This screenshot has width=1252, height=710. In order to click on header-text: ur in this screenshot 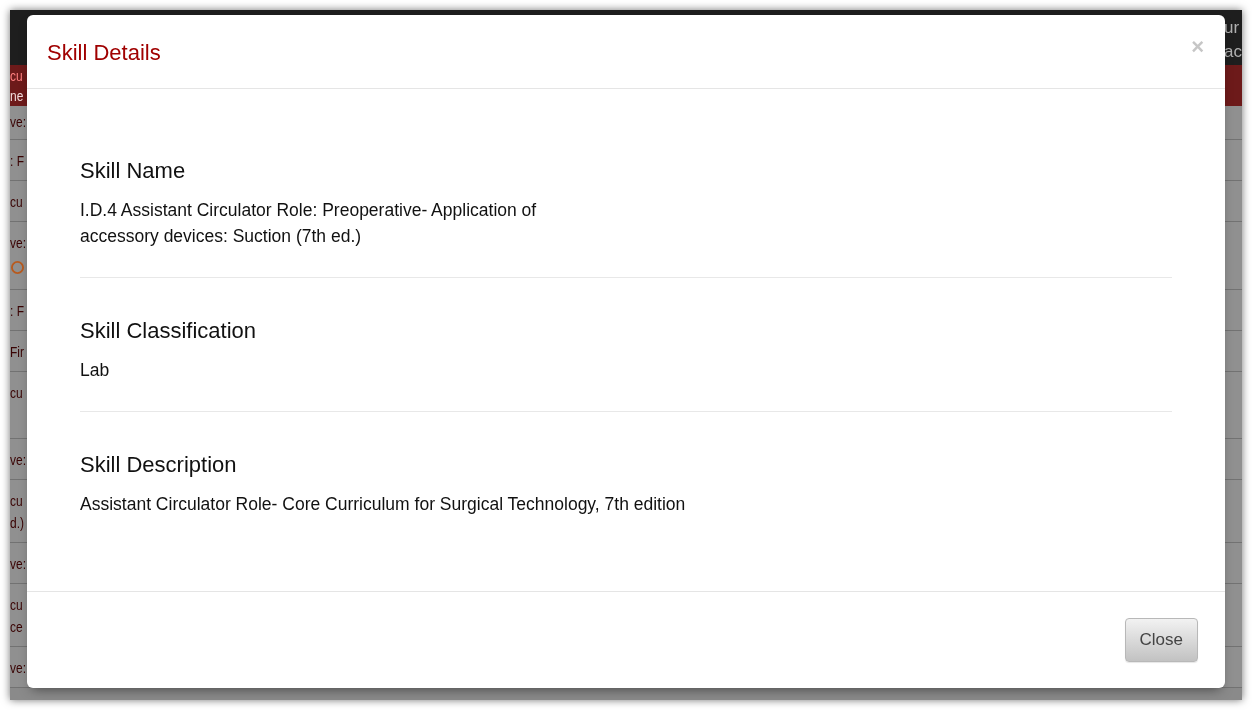, I will do `click(1232, 28)`.